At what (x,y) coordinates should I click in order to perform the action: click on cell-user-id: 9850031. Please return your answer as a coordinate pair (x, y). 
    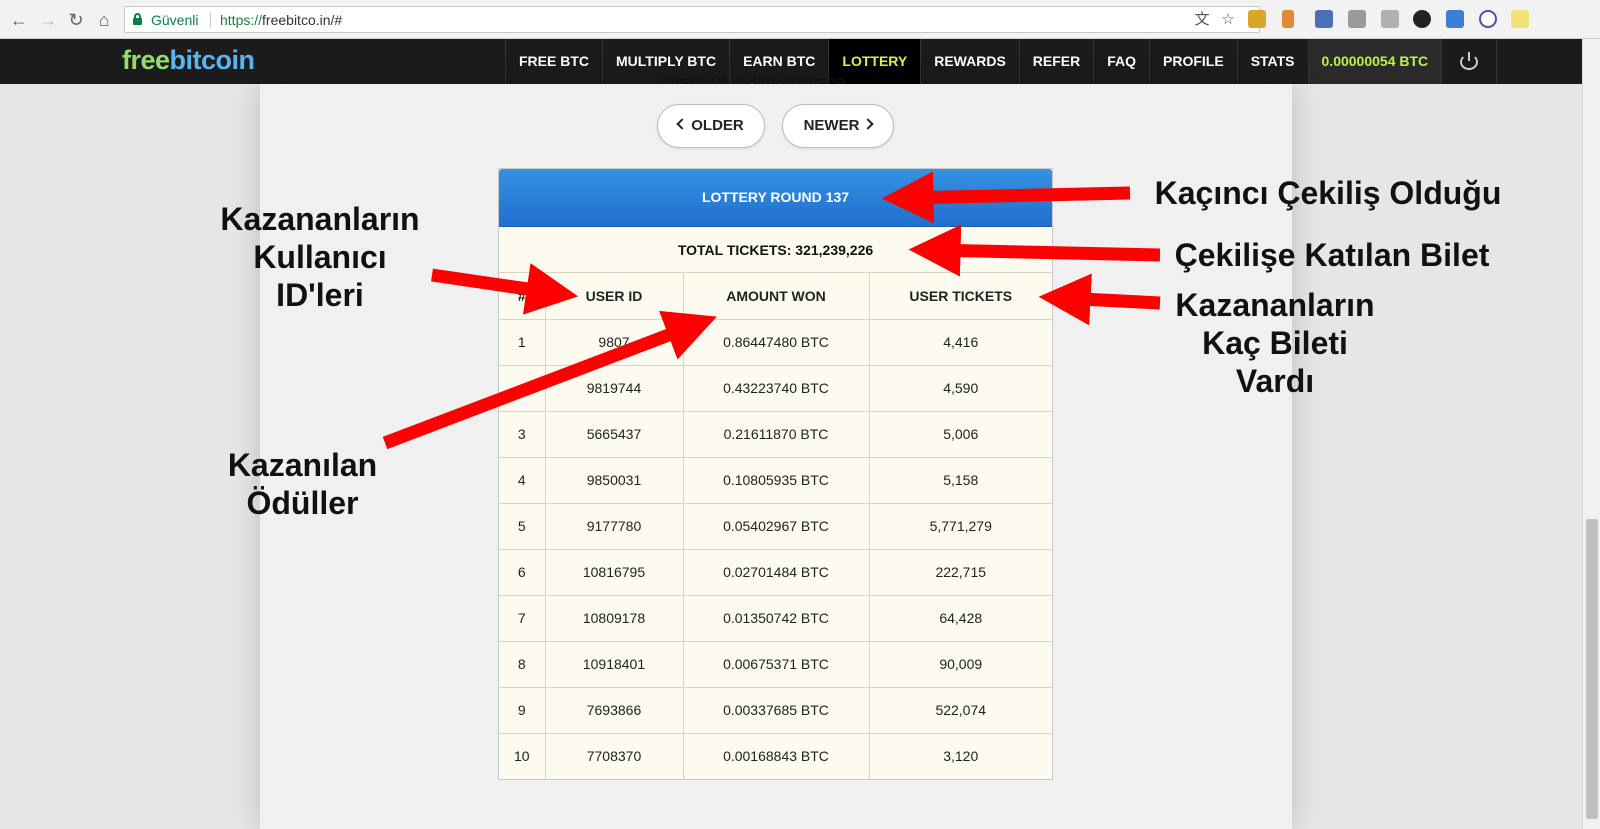
    Looking at the image, I should click on (614, 480).